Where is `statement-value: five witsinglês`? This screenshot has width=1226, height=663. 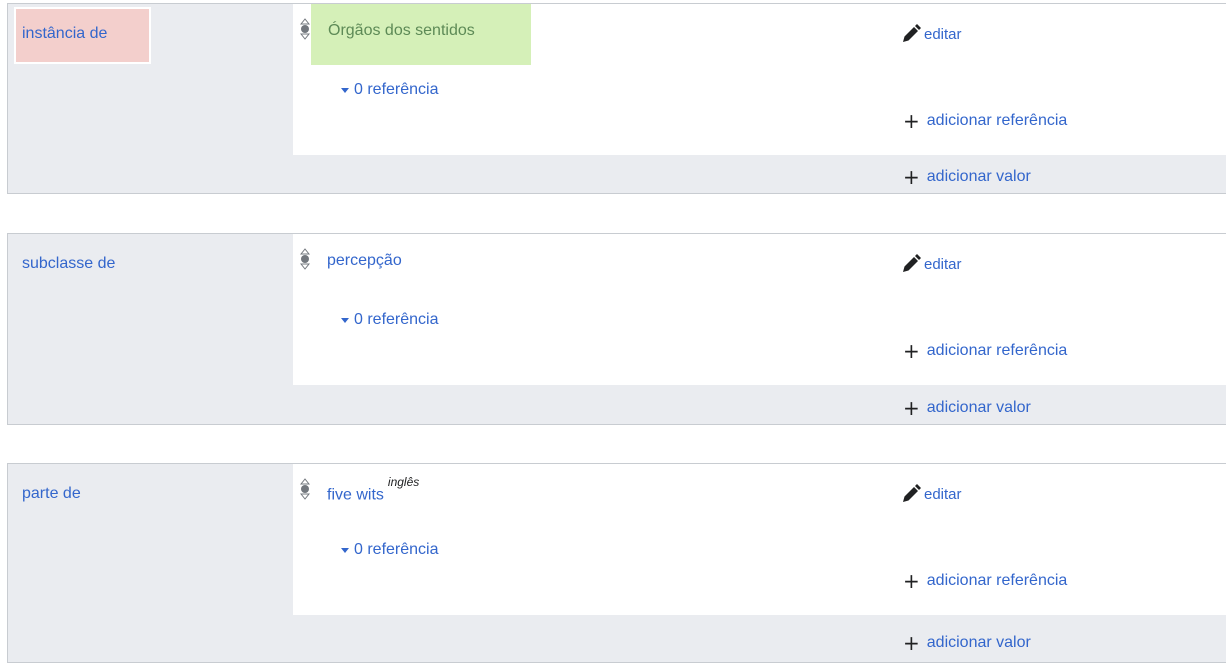
statement-value: five witsinglês is located at coordinates (373, 489).